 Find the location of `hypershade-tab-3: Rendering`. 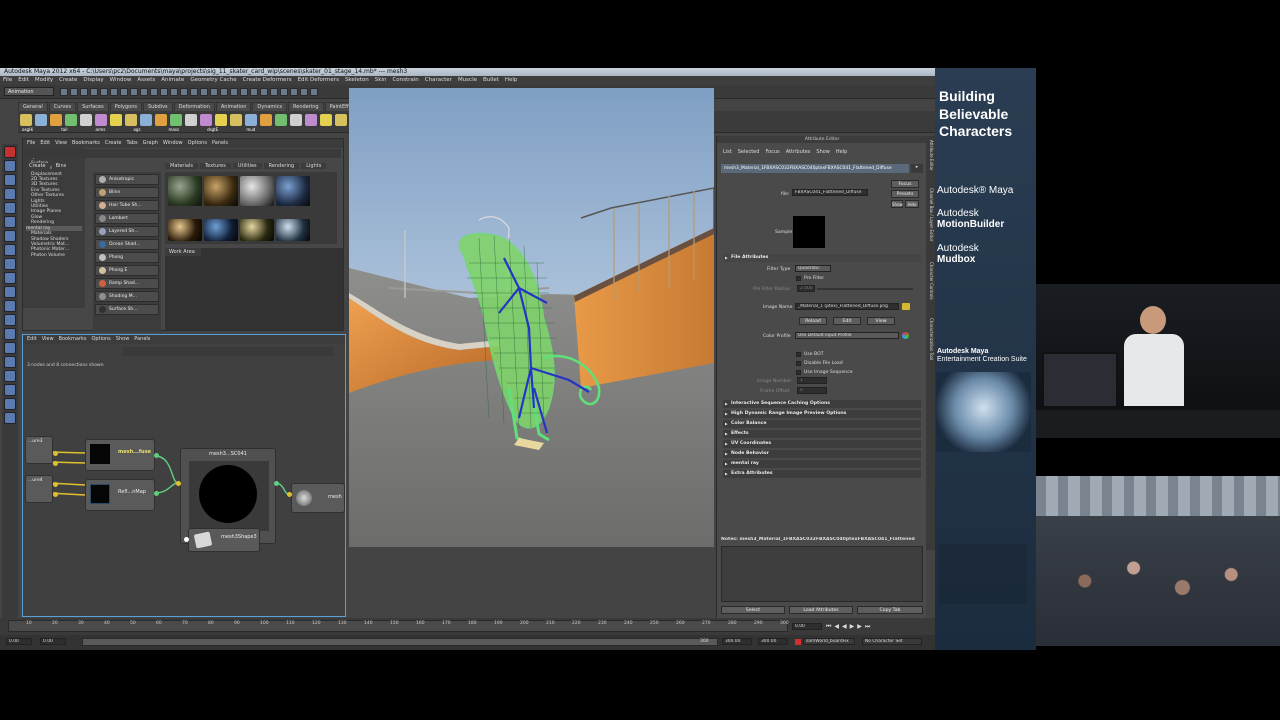

hypershade-tab-3: Rendering is located at coordinates (281, 166).